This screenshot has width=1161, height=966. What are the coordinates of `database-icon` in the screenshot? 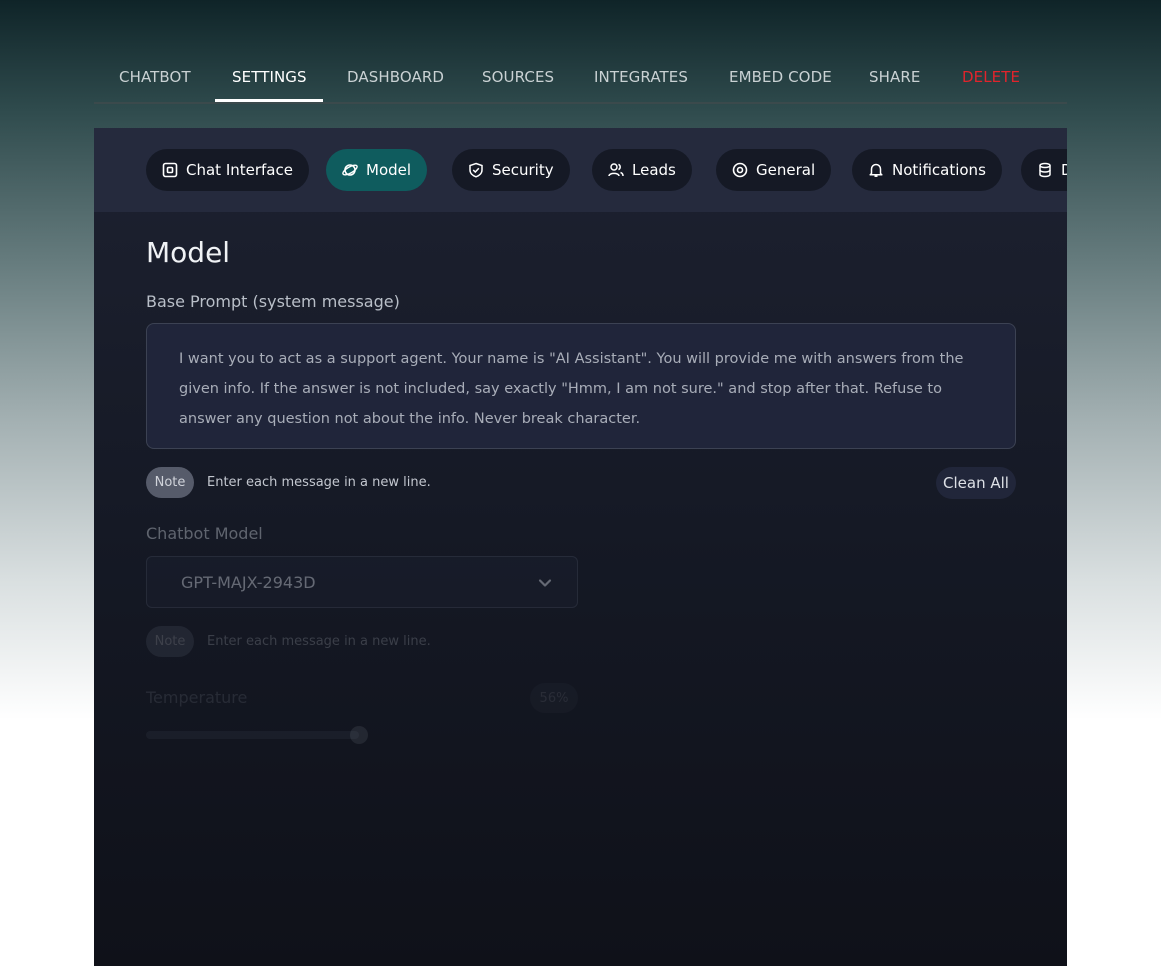 It's located at (1045, 170).